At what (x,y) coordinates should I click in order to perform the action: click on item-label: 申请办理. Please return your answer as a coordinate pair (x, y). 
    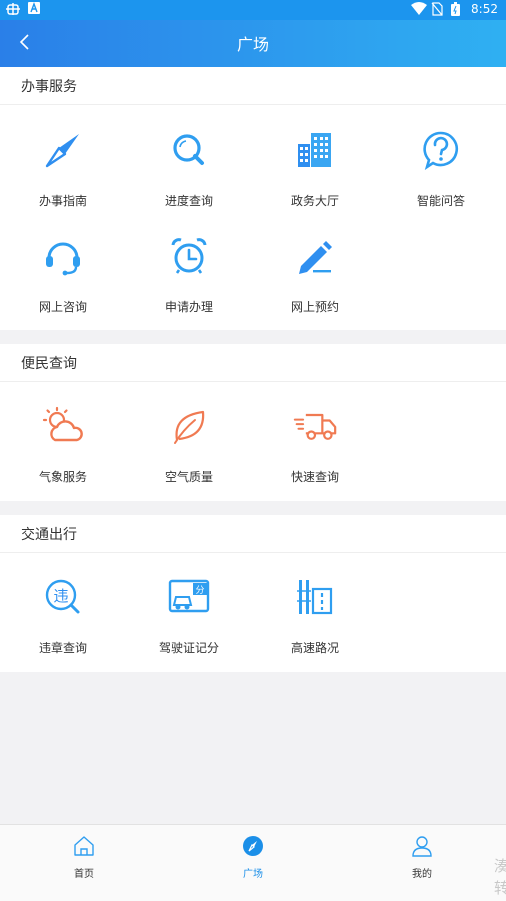
    Looking at the image, I should click on (188, 307).